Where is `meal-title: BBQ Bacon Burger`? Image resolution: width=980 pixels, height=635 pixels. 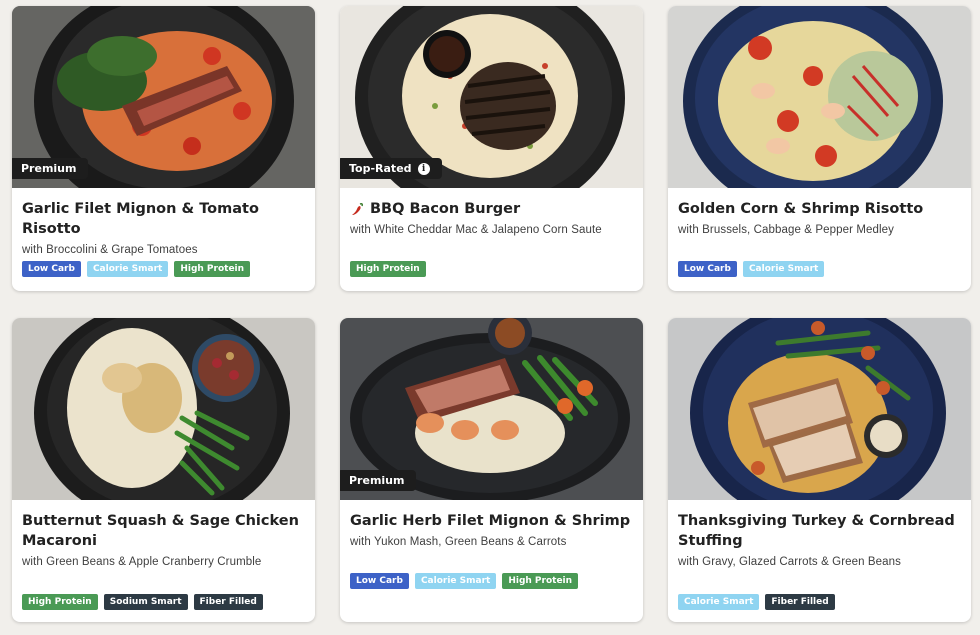
meal-title: BBQ Bacon Burger is located at coordinates (491, 209).